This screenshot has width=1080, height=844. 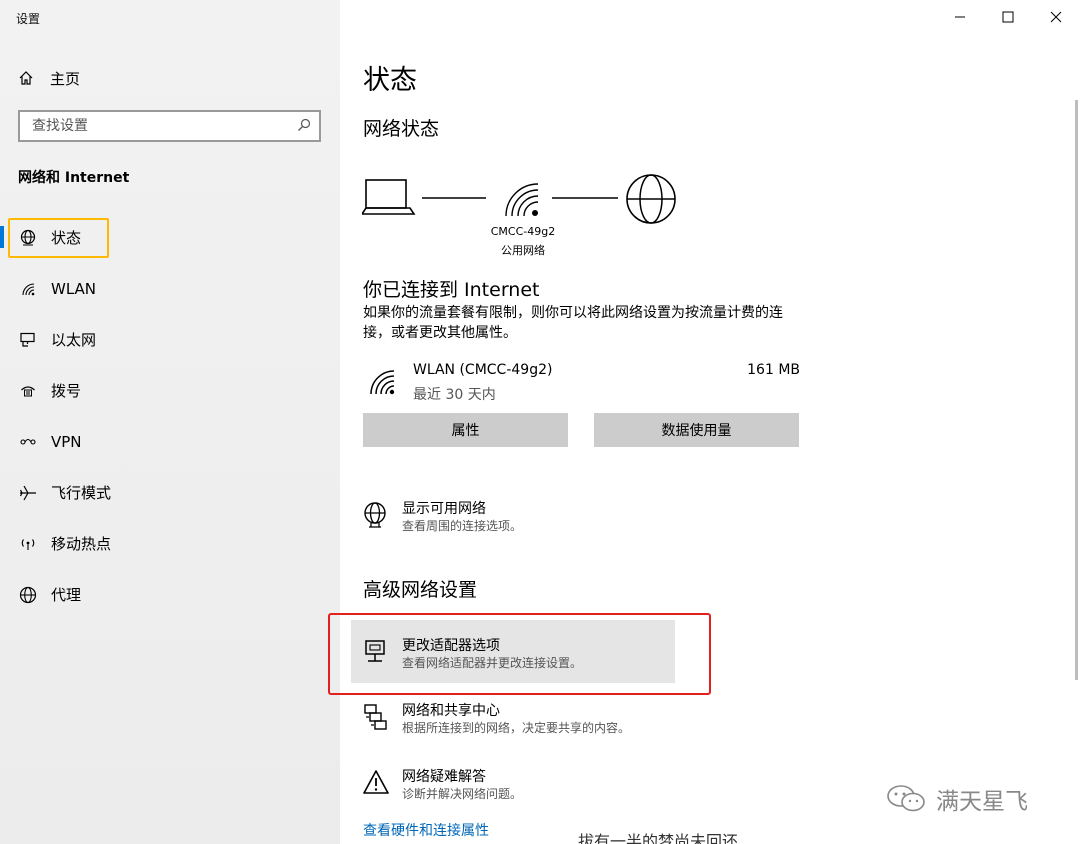 I want to click on window-controls, so click(x=1008, y=17).